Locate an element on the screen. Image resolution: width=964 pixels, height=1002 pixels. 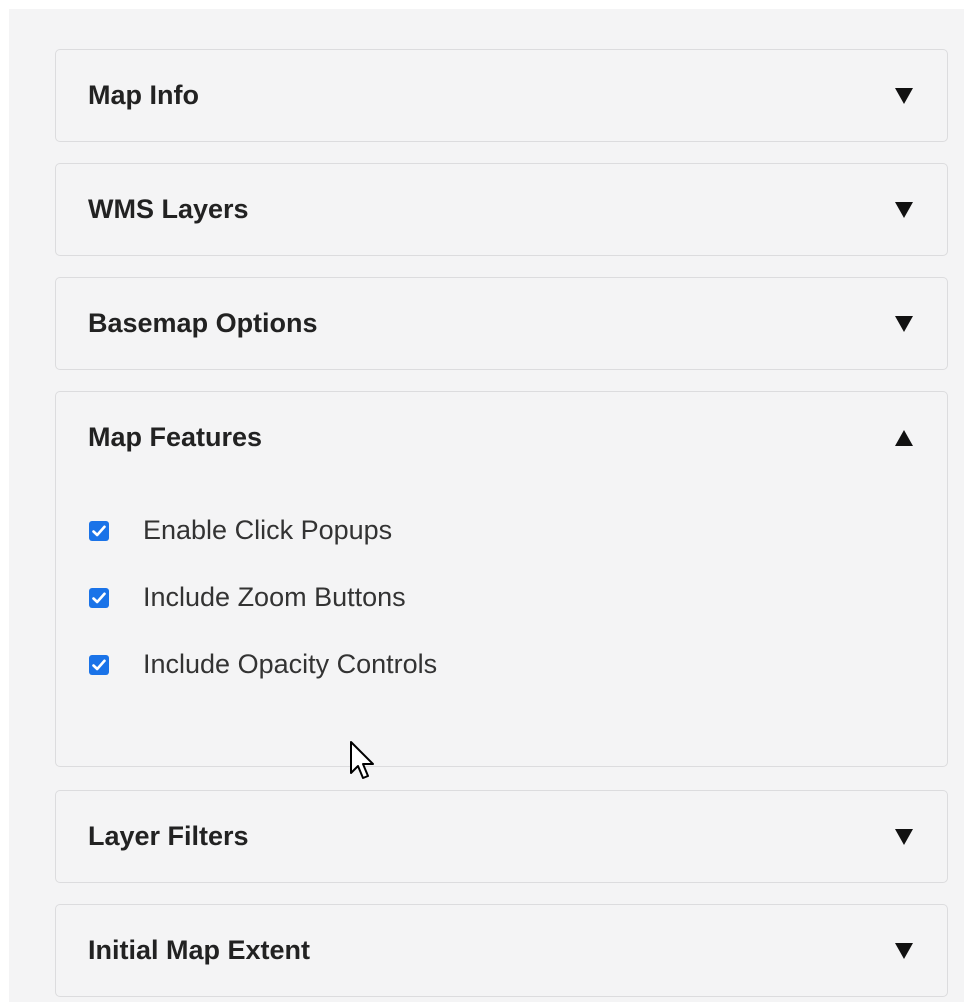
section-title: Layer Filters is located at coordinates (168, 836).